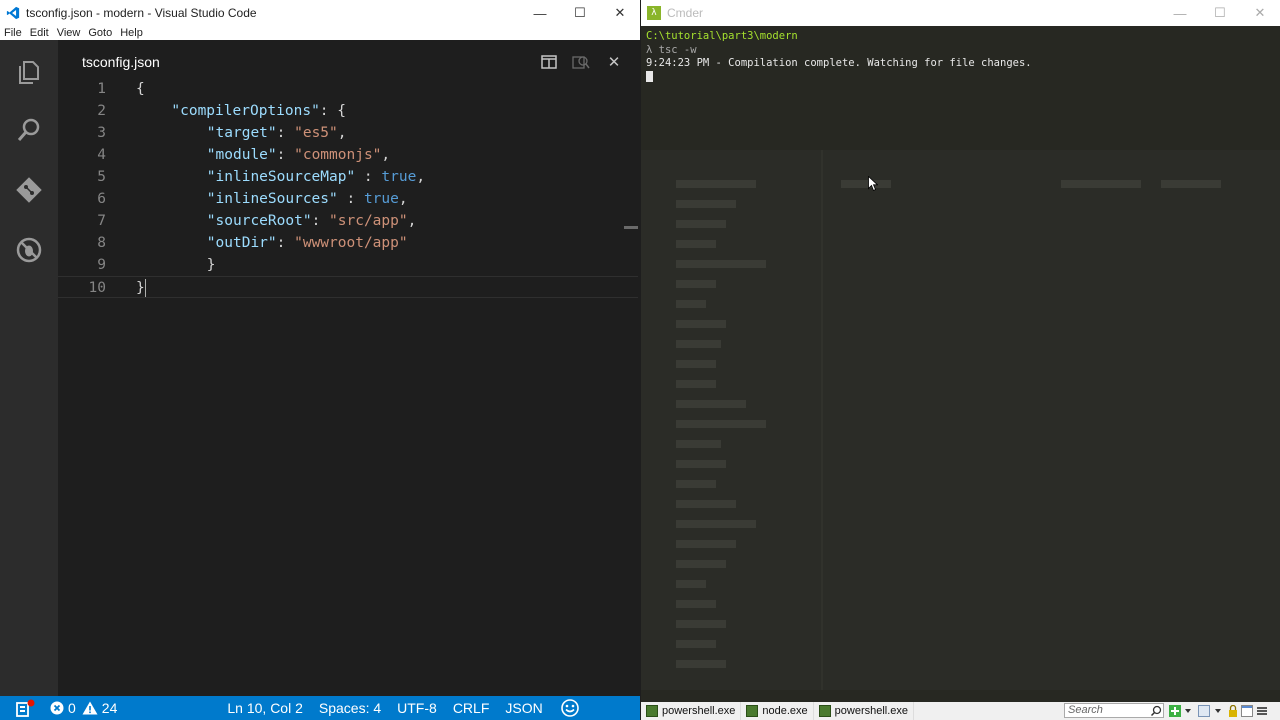  I want to click on cmder-title: Cmder, so click(685, 13).